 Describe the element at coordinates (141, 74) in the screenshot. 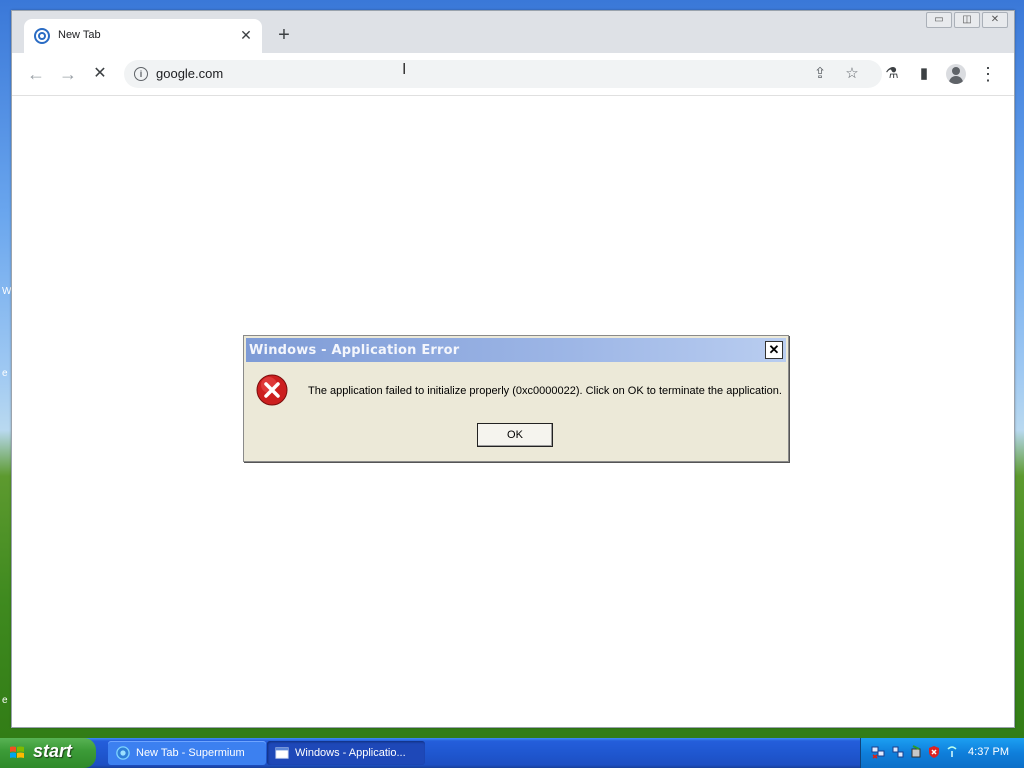

I see `info-icon: i` at that location.